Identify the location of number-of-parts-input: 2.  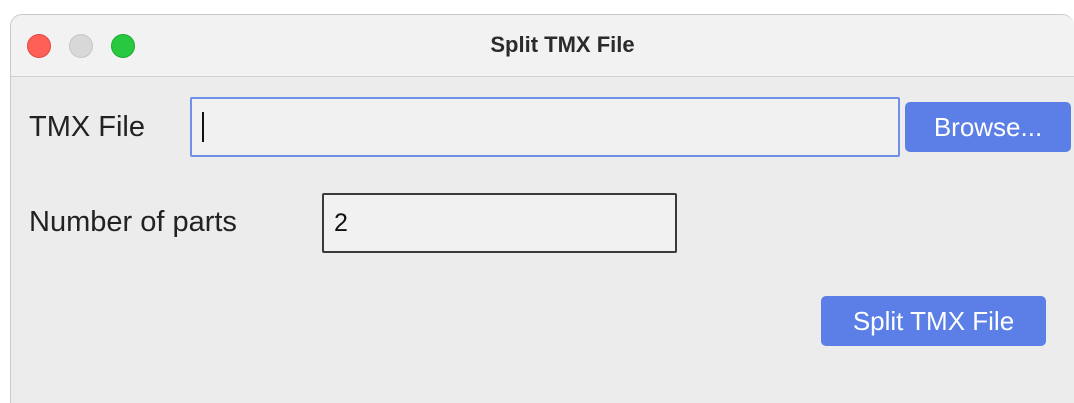
(499, 223).